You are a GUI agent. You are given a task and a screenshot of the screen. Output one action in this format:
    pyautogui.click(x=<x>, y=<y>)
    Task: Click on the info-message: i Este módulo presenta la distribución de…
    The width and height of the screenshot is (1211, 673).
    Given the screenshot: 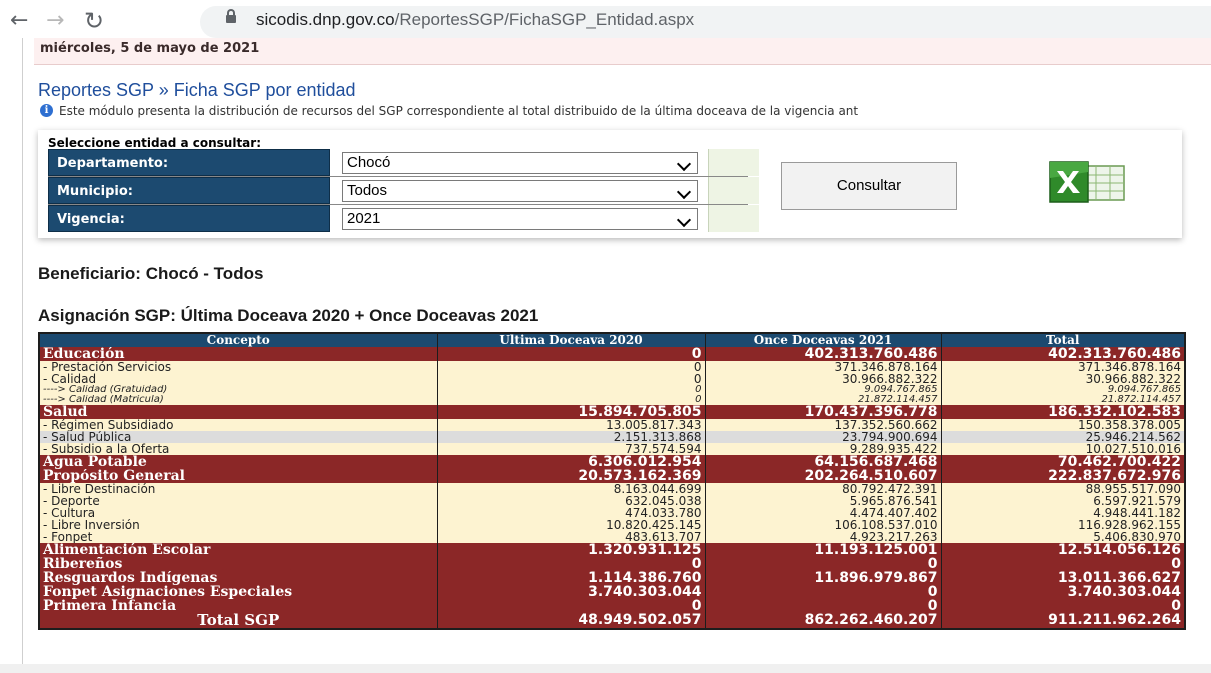 What is the action you would take?
    pyautogui.click(x=625, y=109)
    